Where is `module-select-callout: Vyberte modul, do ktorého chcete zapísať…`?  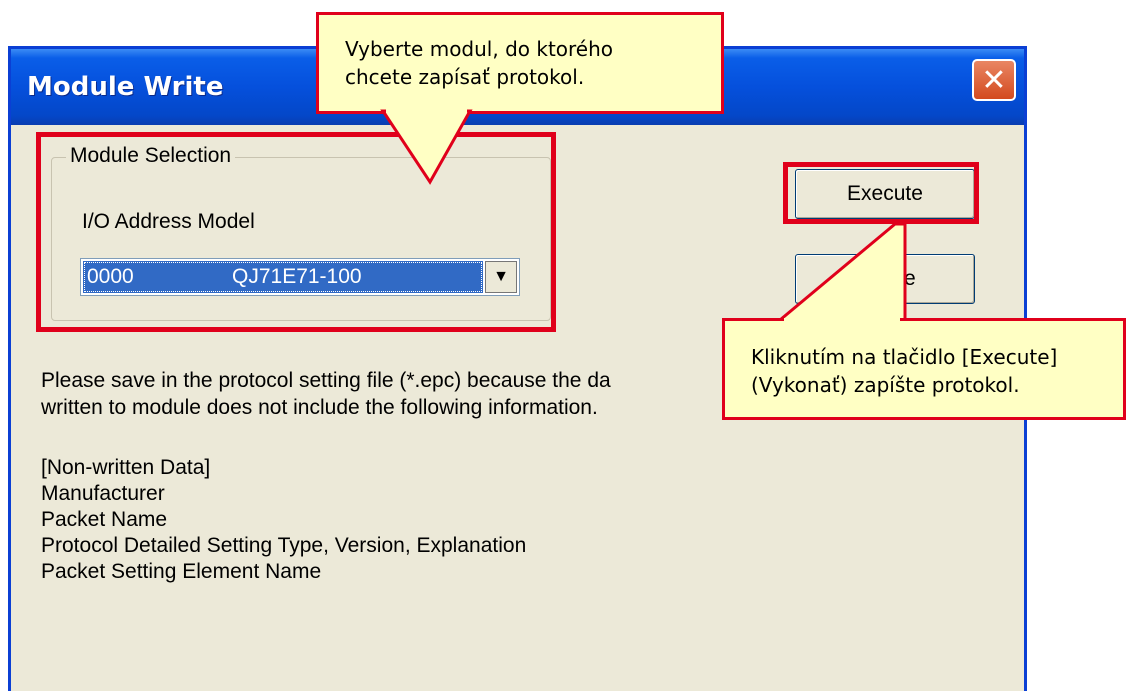
module-select-callout: Vyberte modul, do ktorého chcete zapísať… is located at coordinates (520, 63).